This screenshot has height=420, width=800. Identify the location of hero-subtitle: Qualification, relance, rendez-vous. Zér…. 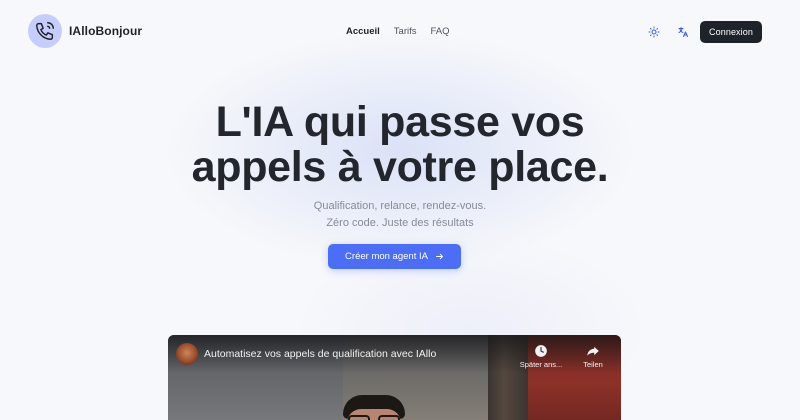
(400, 215).